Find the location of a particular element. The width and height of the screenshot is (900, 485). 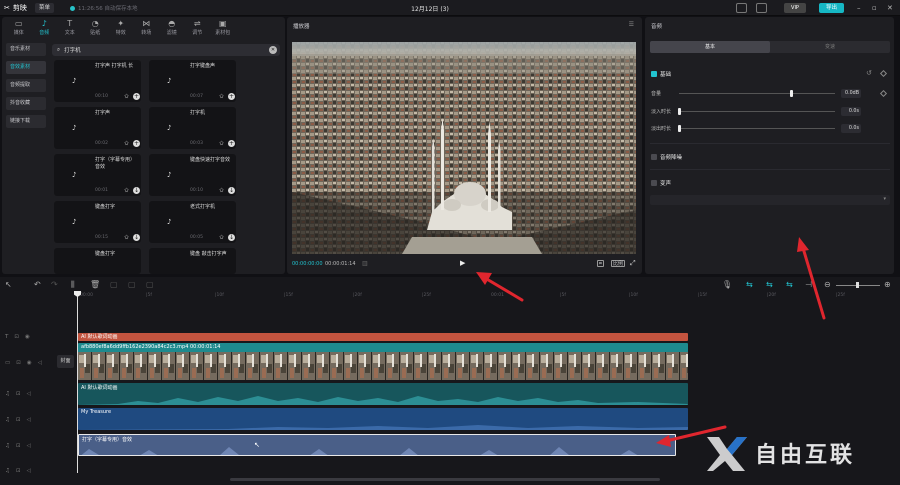

keyframe-icon is located at coordinates (883, 73).